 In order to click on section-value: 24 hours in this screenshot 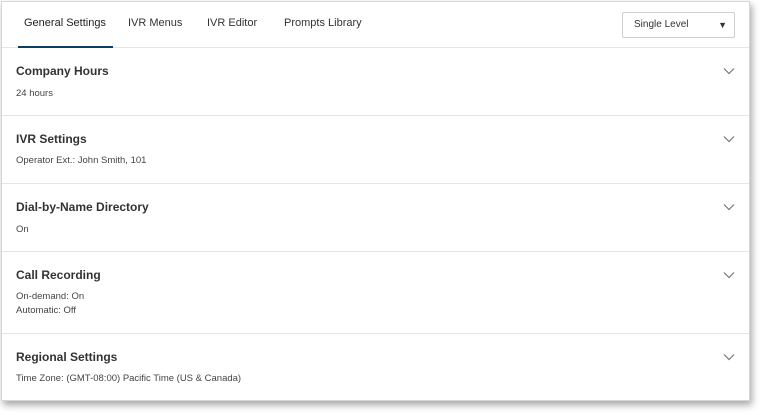, I will do `click(34, 93)`.